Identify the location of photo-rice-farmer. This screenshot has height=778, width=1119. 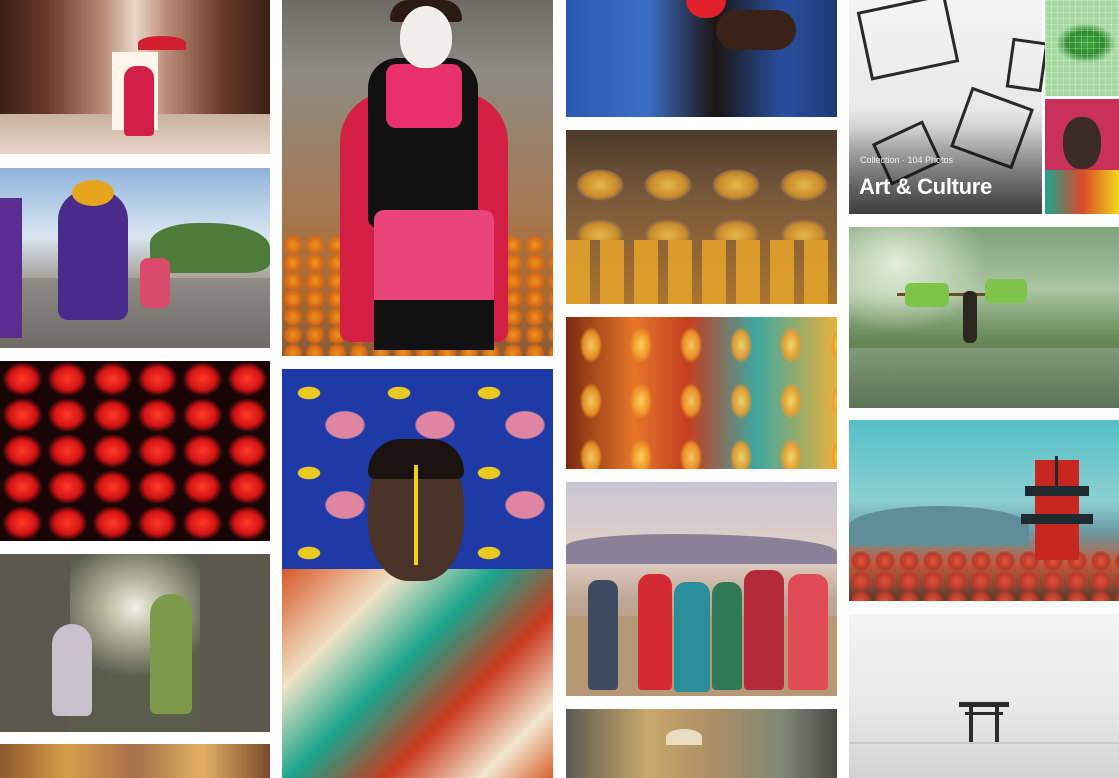
(984, 317).